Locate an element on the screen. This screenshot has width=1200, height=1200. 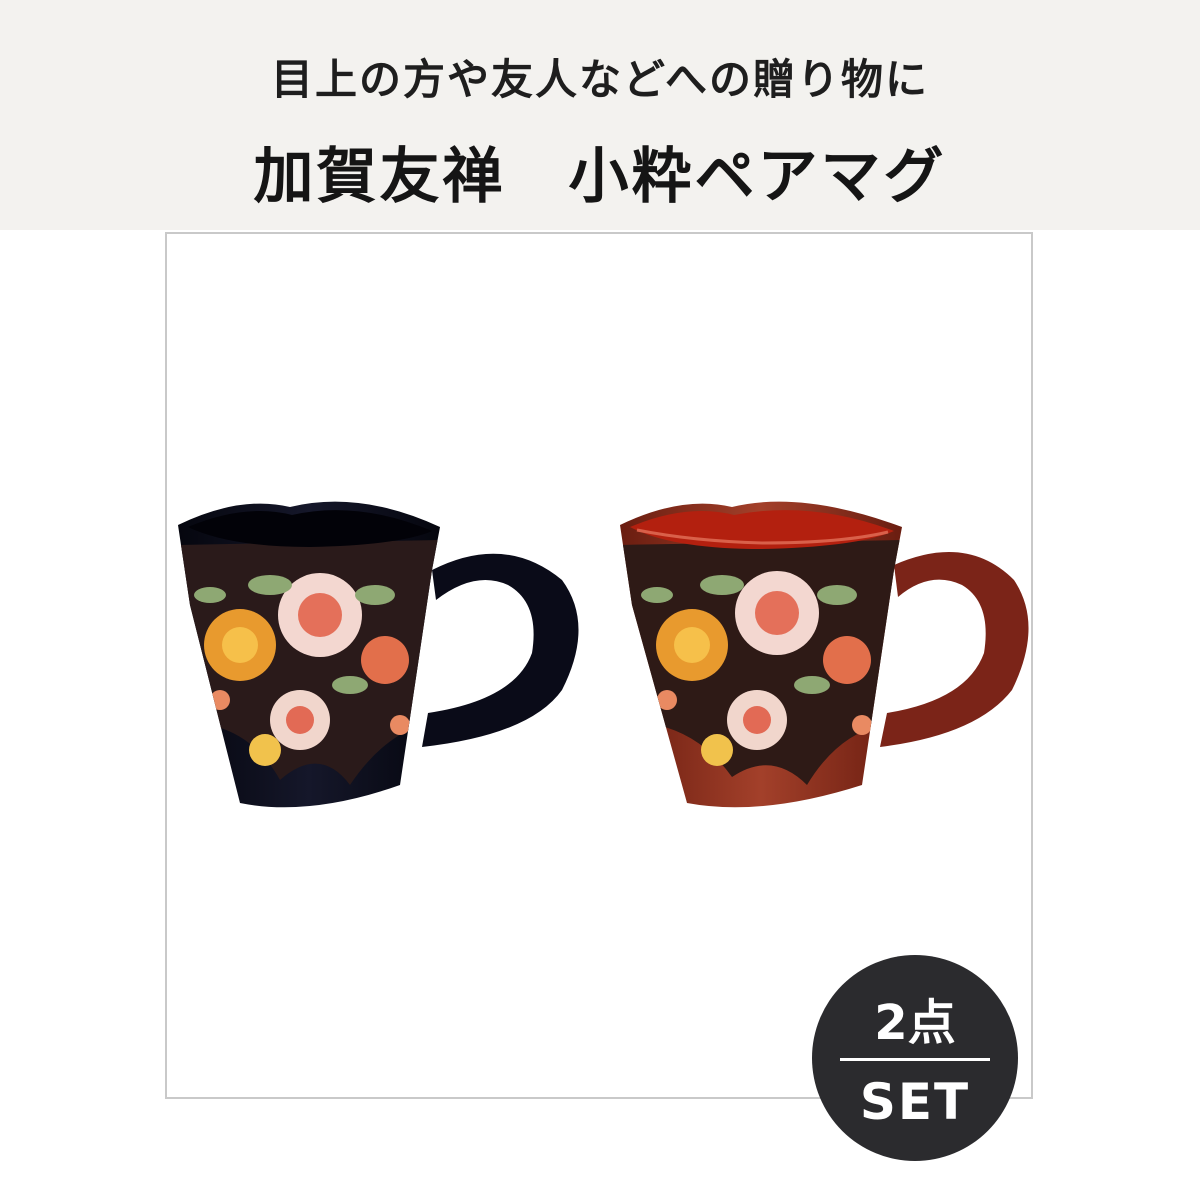
header-title: 加賀友禅 小粋ペアマグ is located at coordinates (600, 177).